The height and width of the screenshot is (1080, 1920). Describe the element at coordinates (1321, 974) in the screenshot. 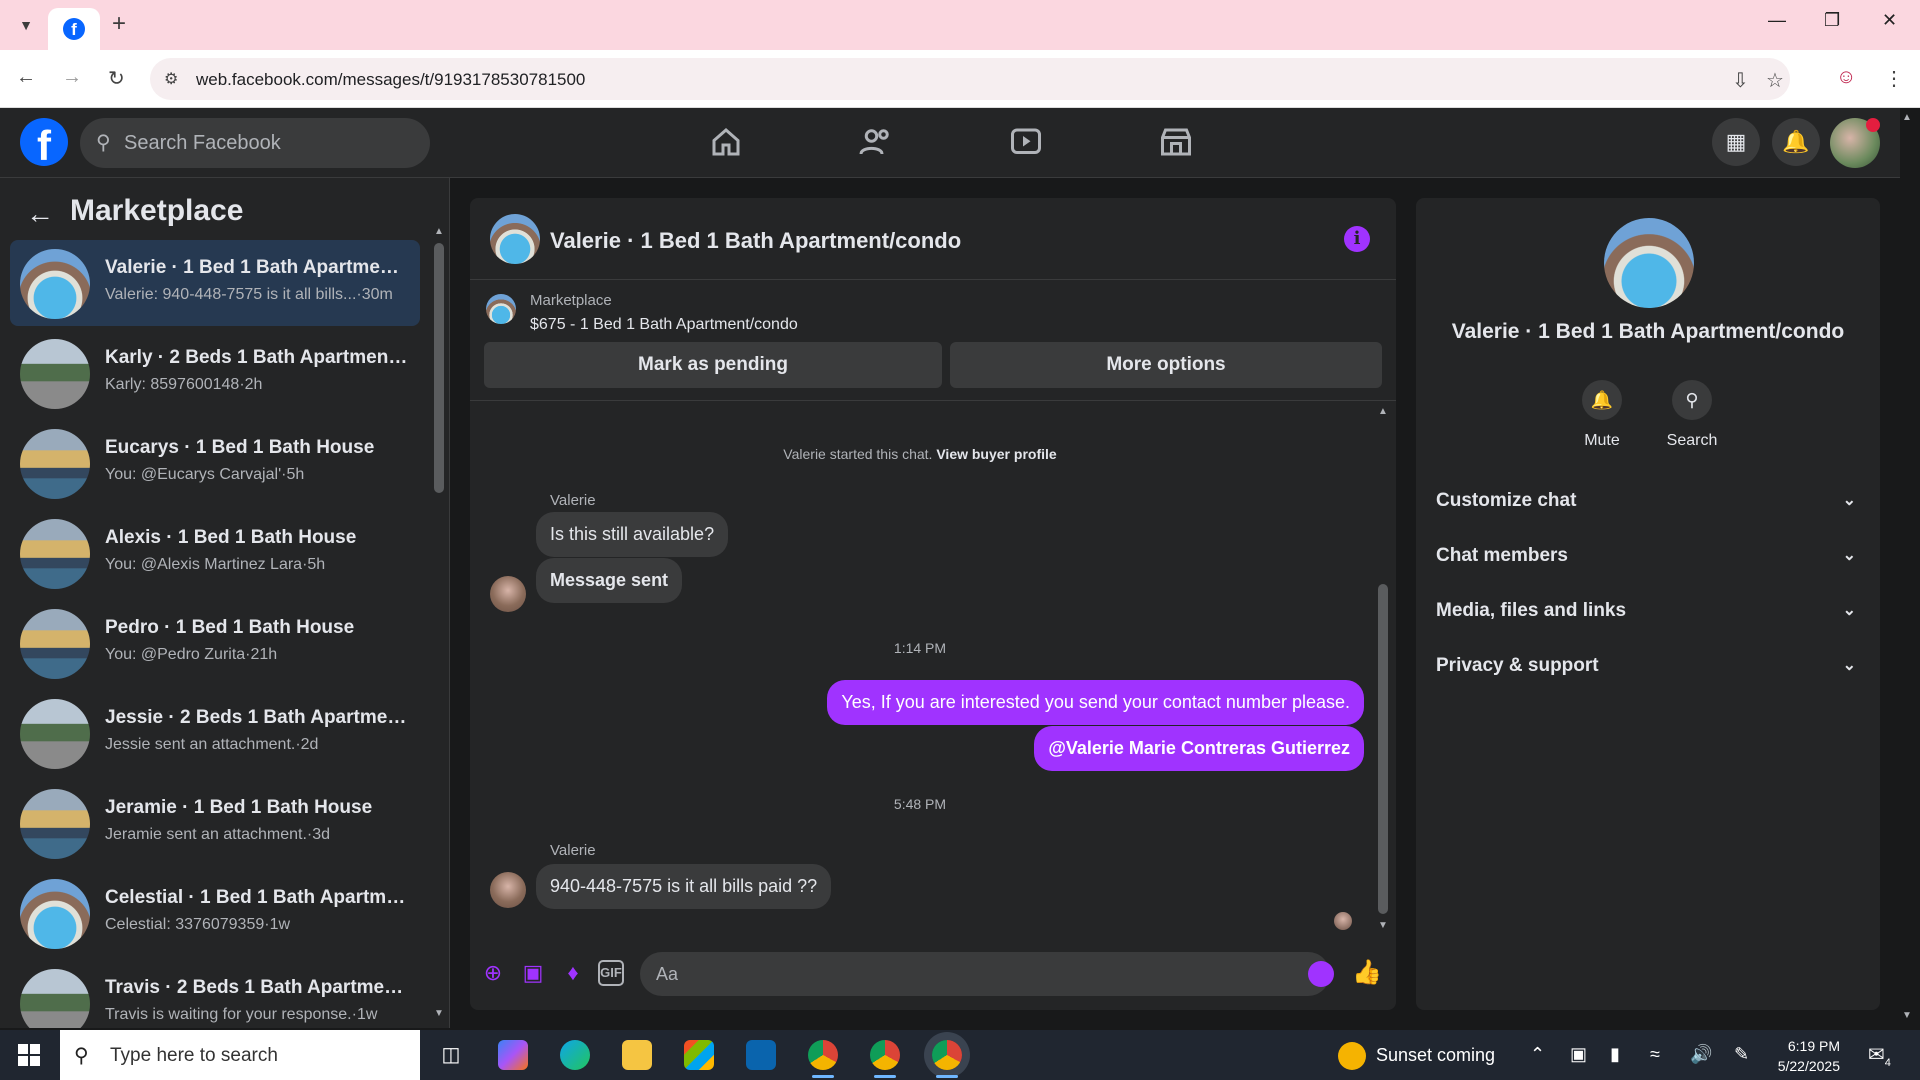

I see `emoji-icon` at that location.